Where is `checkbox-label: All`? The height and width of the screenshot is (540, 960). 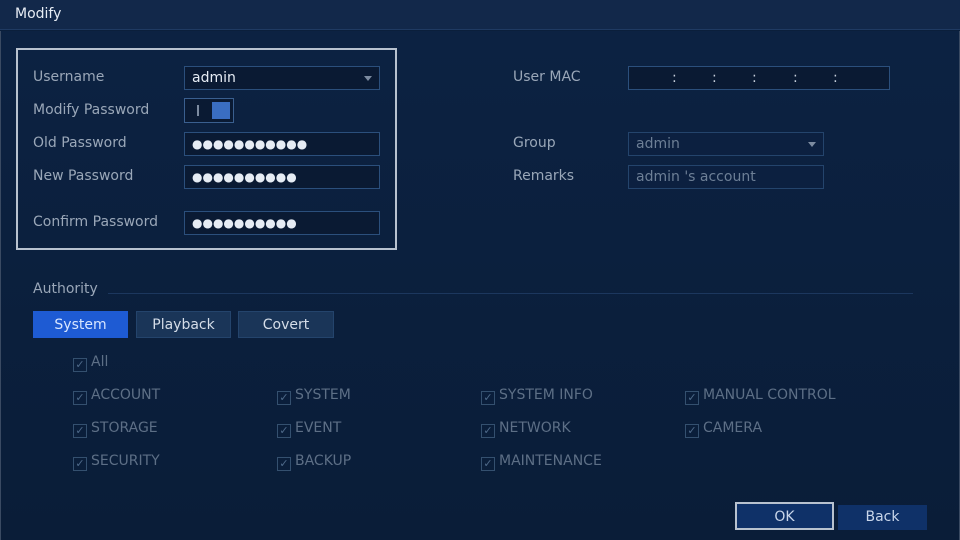 checkbox-label: All is located at coordinates (100, 362).